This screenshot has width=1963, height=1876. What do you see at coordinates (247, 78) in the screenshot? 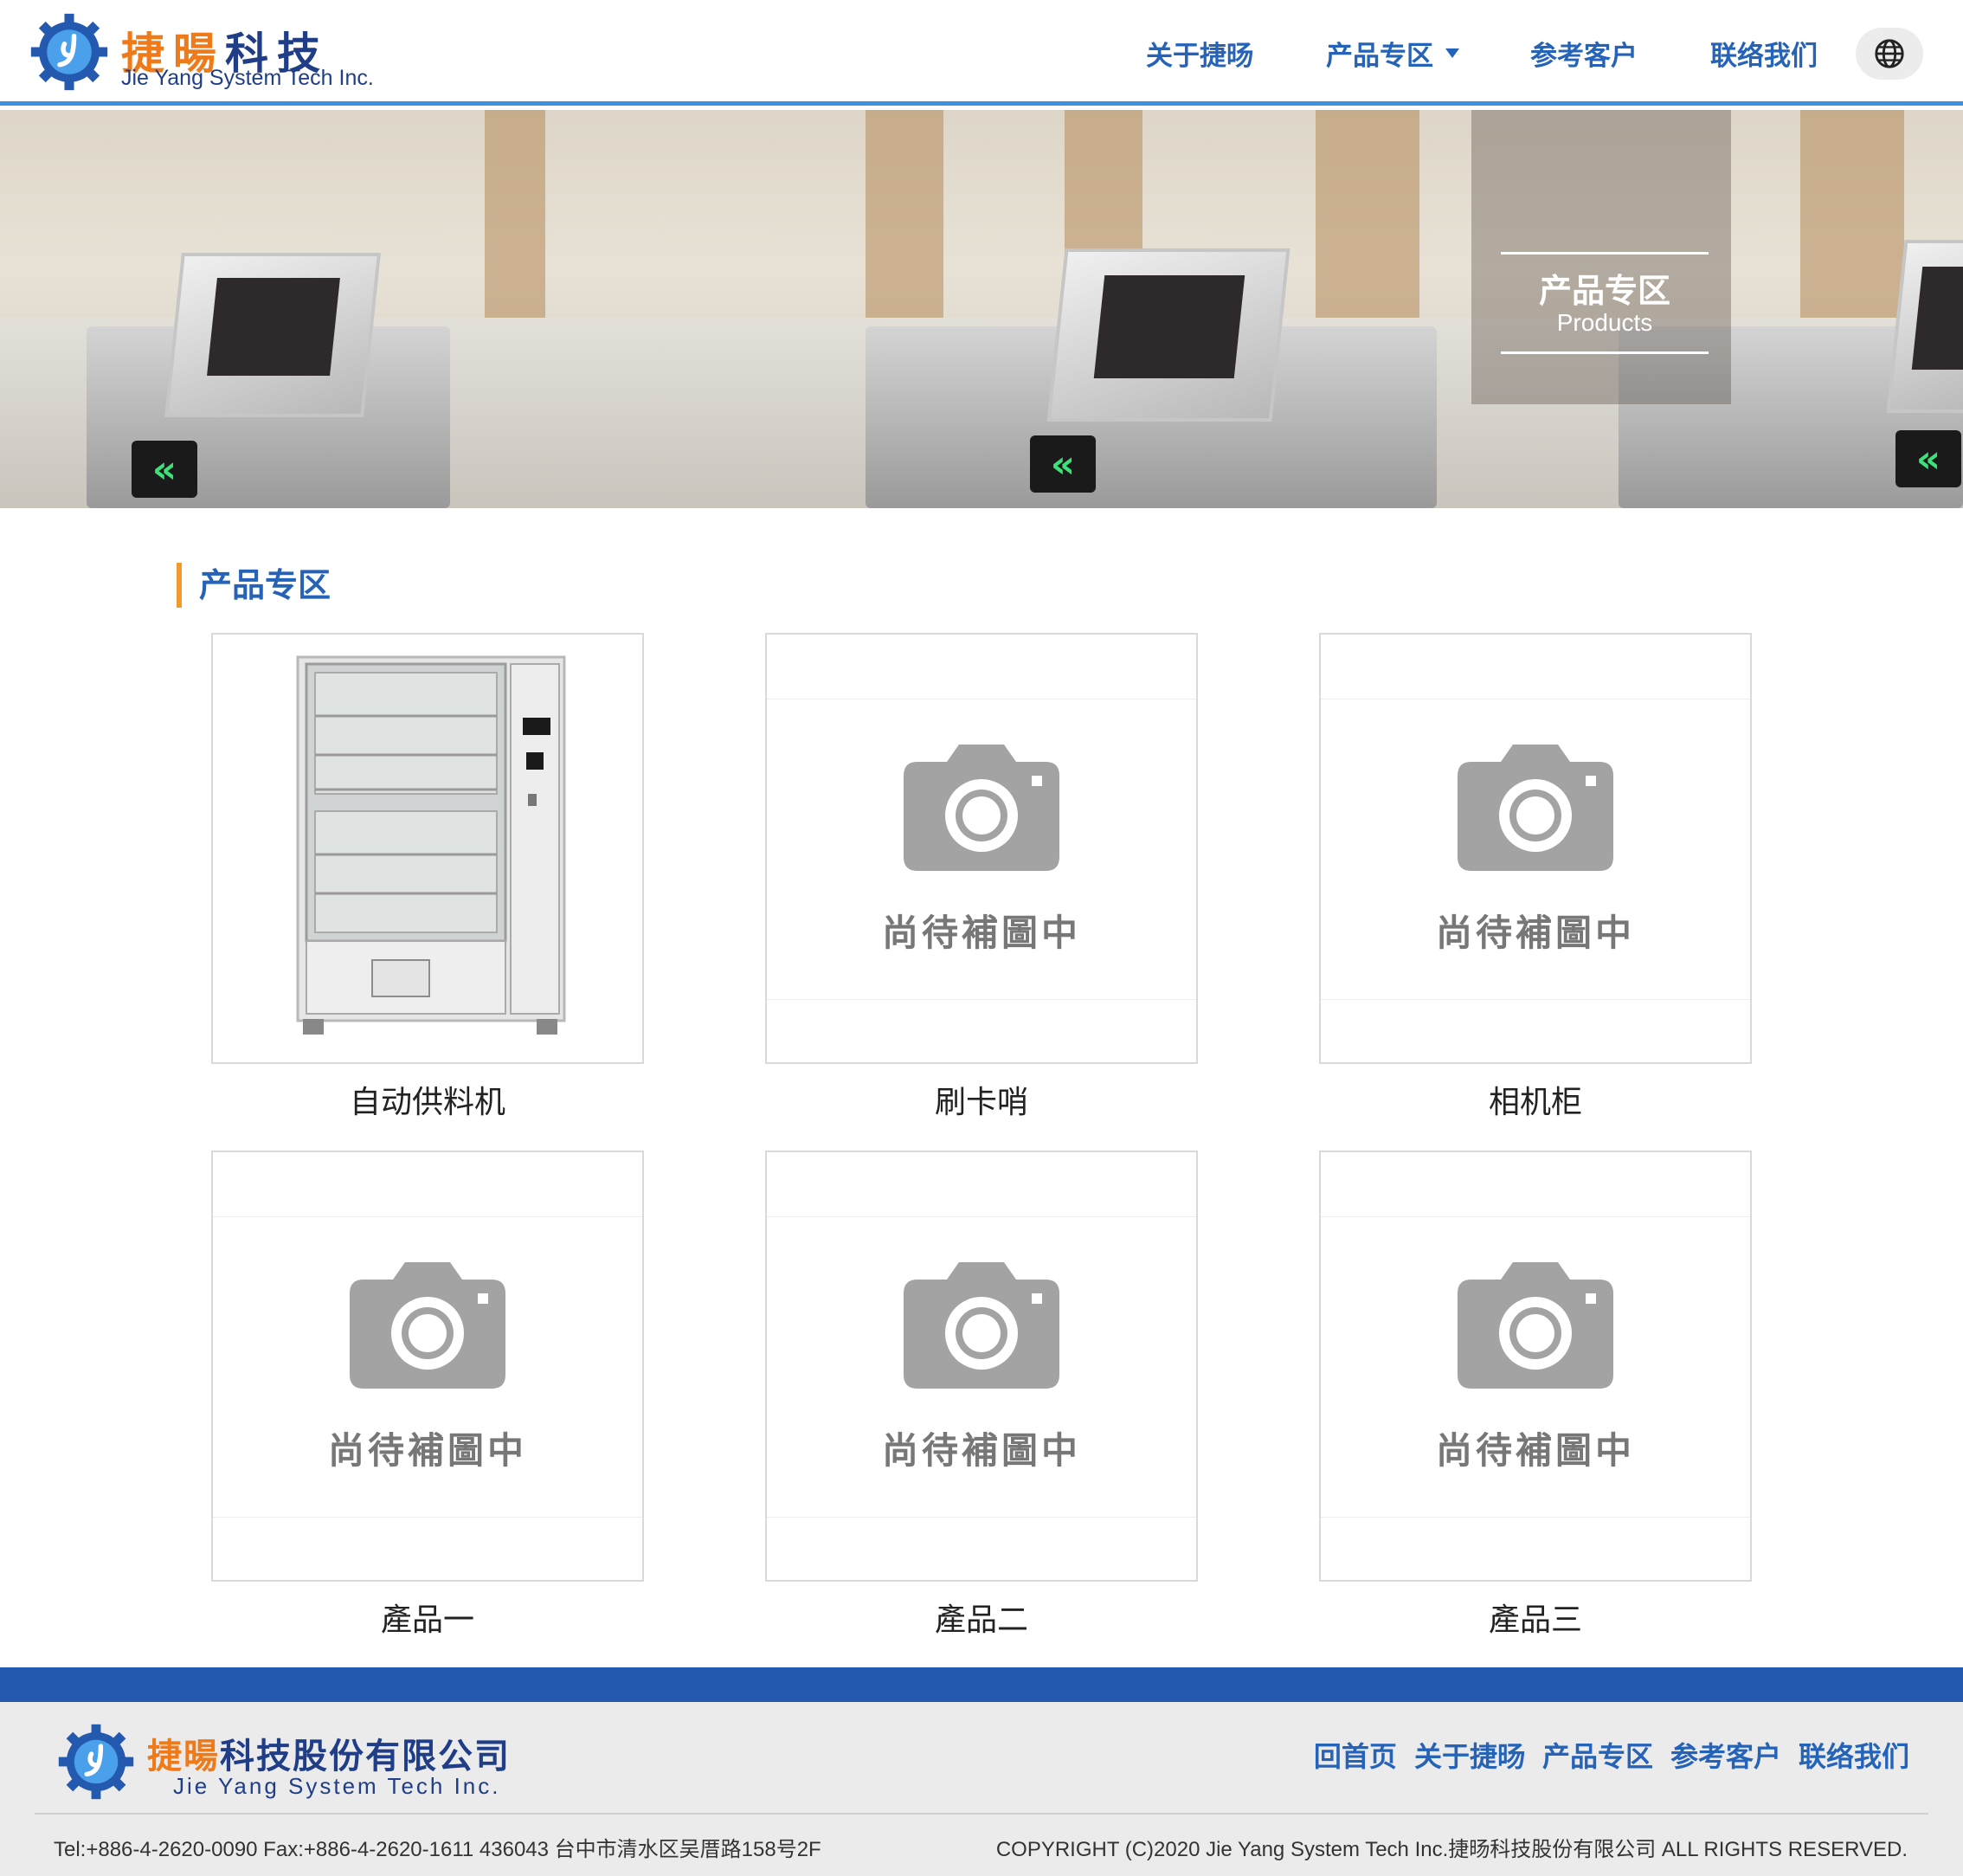
I see `logo-english-name: Jie Yang System Tech Inc.` at bounding box center [247, 78].